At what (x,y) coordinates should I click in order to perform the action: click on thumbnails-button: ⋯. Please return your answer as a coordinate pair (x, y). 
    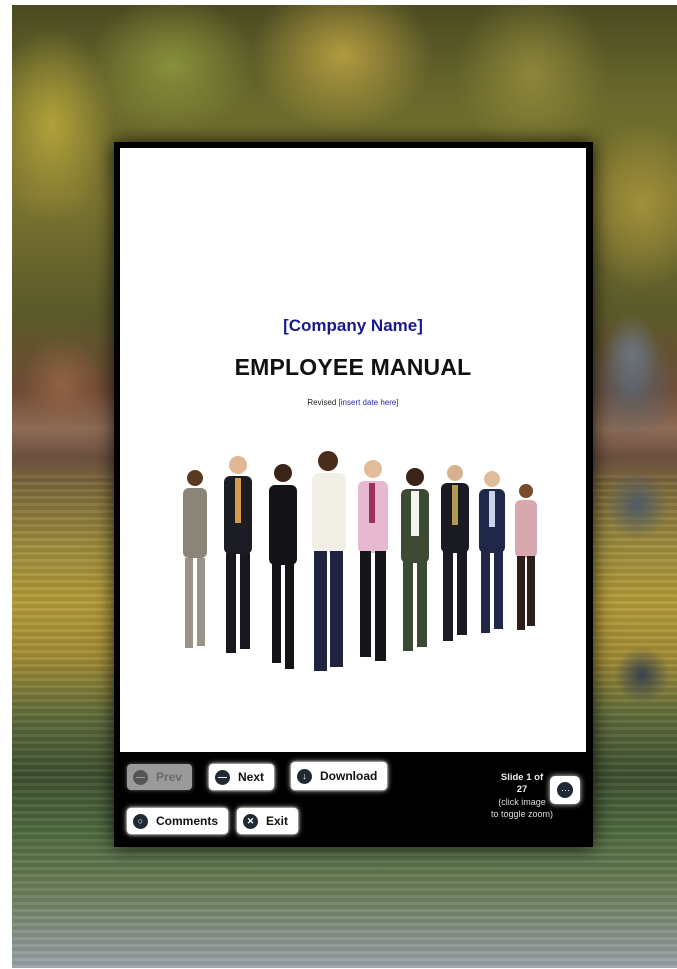
    Looking at the image, I should click on (565, 790).